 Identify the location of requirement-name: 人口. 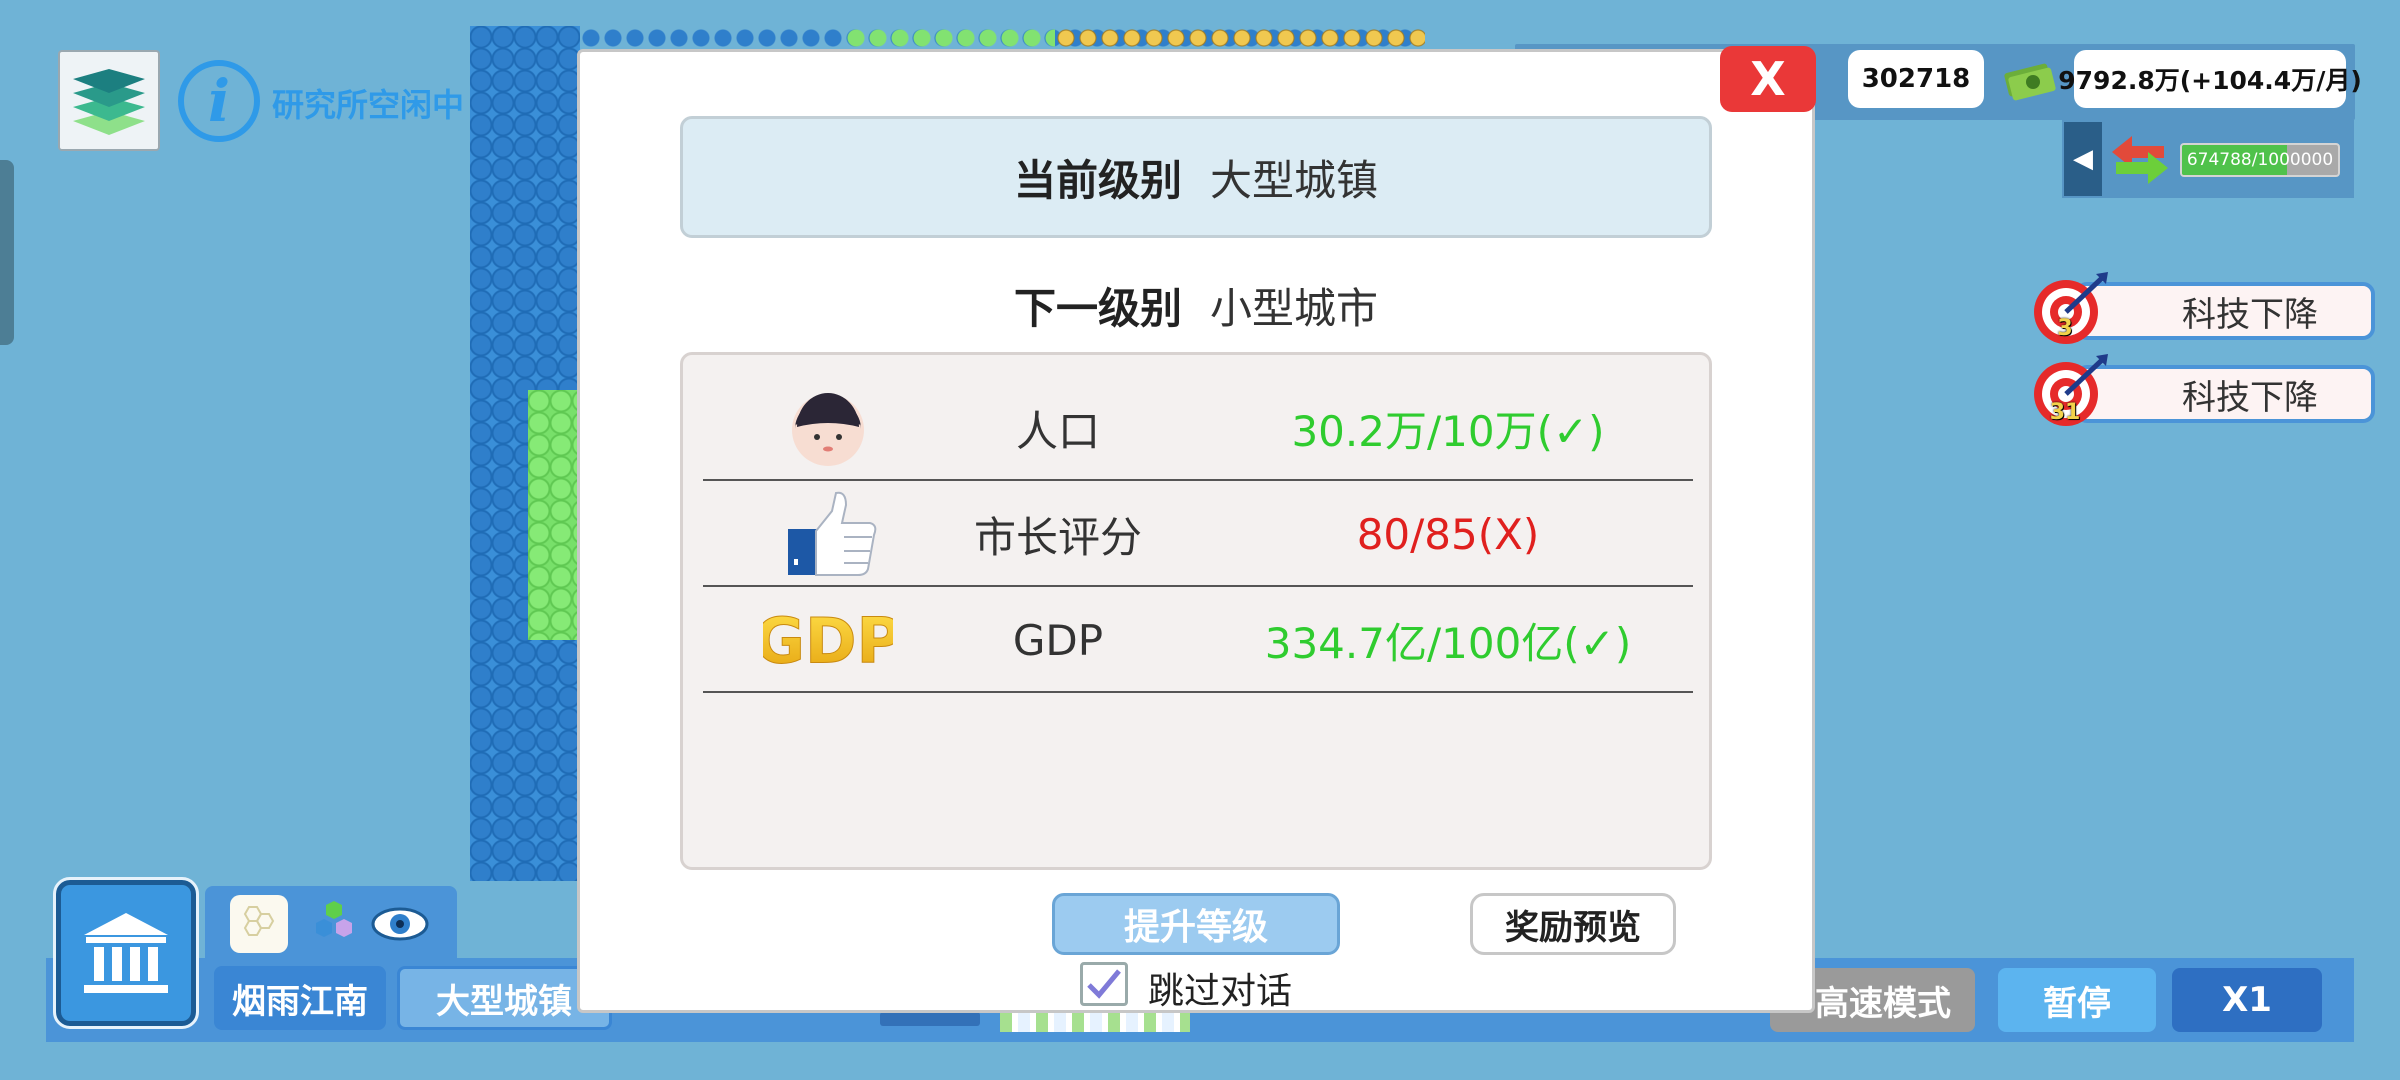
(1057, 431).